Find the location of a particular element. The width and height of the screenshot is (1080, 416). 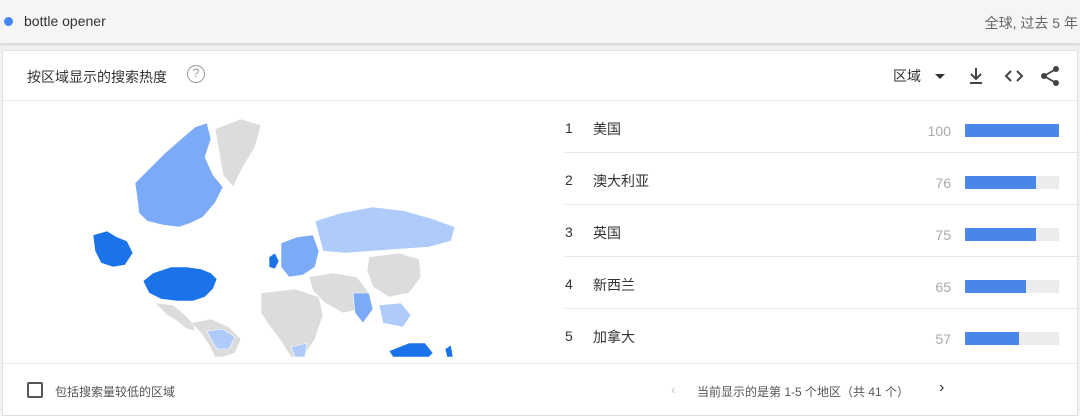

map-region-uk is located at coordinates (274, 261).